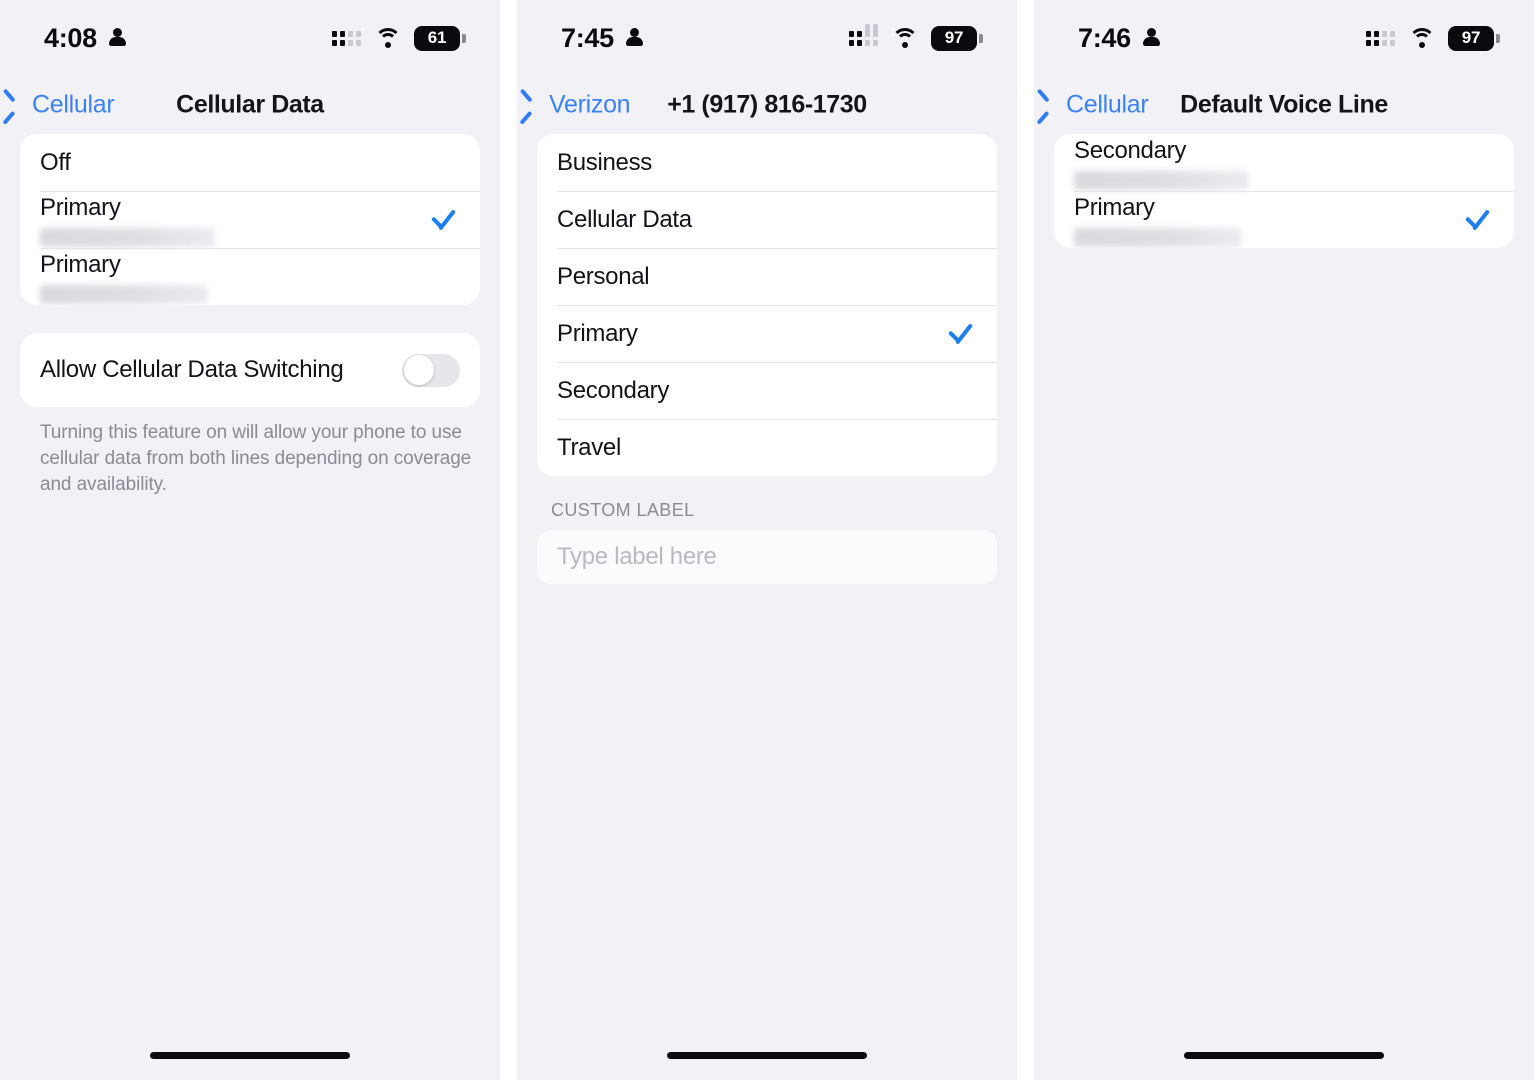 This screenshot has width=1534, height=1080. I want to click on navigation-bar: Cellular Cellular Data, so click(250, 105).